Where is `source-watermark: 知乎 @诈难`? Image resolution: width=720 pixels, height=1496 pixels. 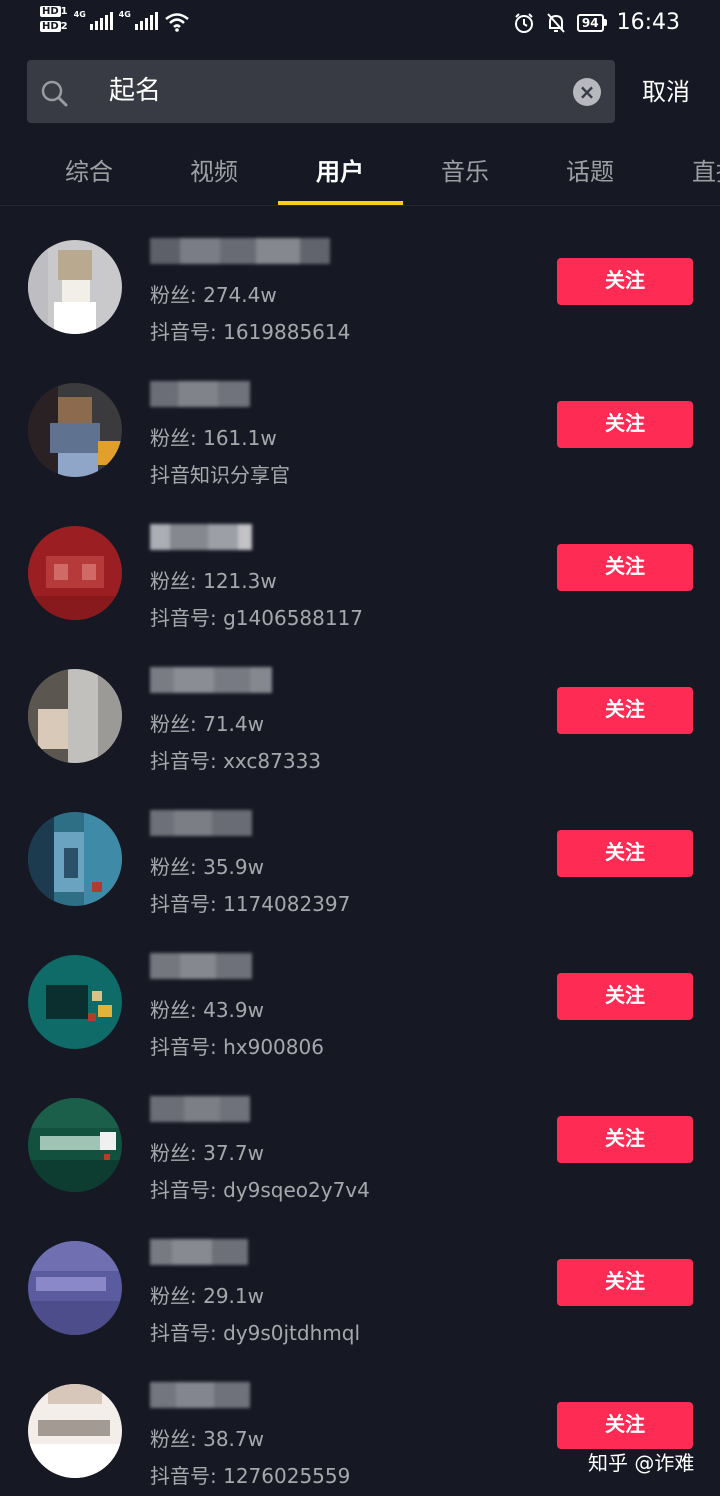 source-watermark: 知乎 @诈难 is located at coordinates (641, 1463).